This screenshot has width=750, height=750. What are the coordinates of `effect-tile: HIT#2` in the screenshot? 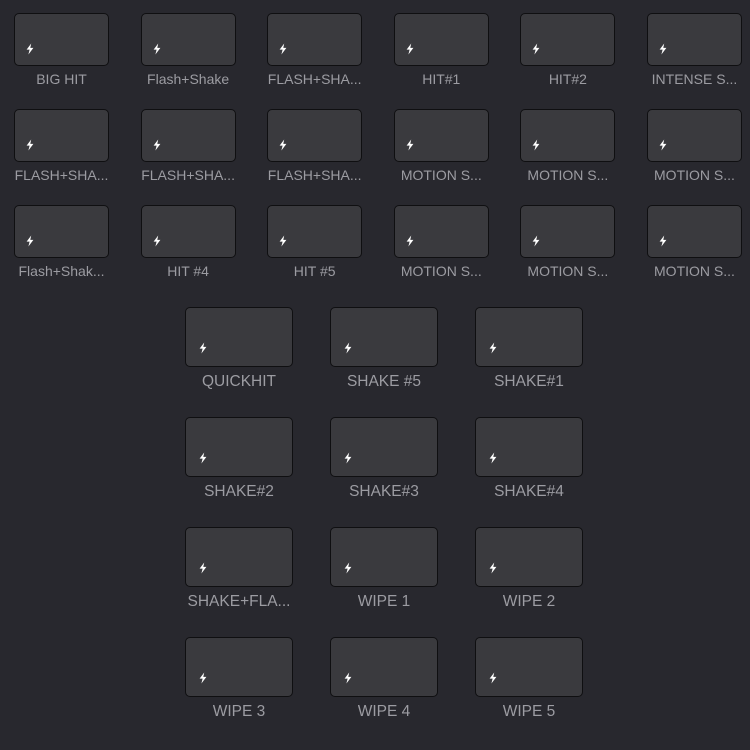 It's located at (568, 61).